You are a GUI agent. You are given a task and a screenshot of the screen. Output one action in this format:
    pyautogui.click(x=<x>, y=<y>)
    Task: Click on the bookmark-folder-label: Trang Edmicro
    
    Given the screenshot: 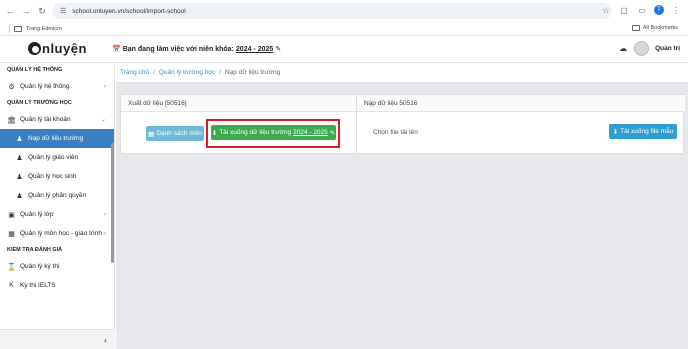 What is the action you would take?
    pyautogui.click(x=44, y=28)
    